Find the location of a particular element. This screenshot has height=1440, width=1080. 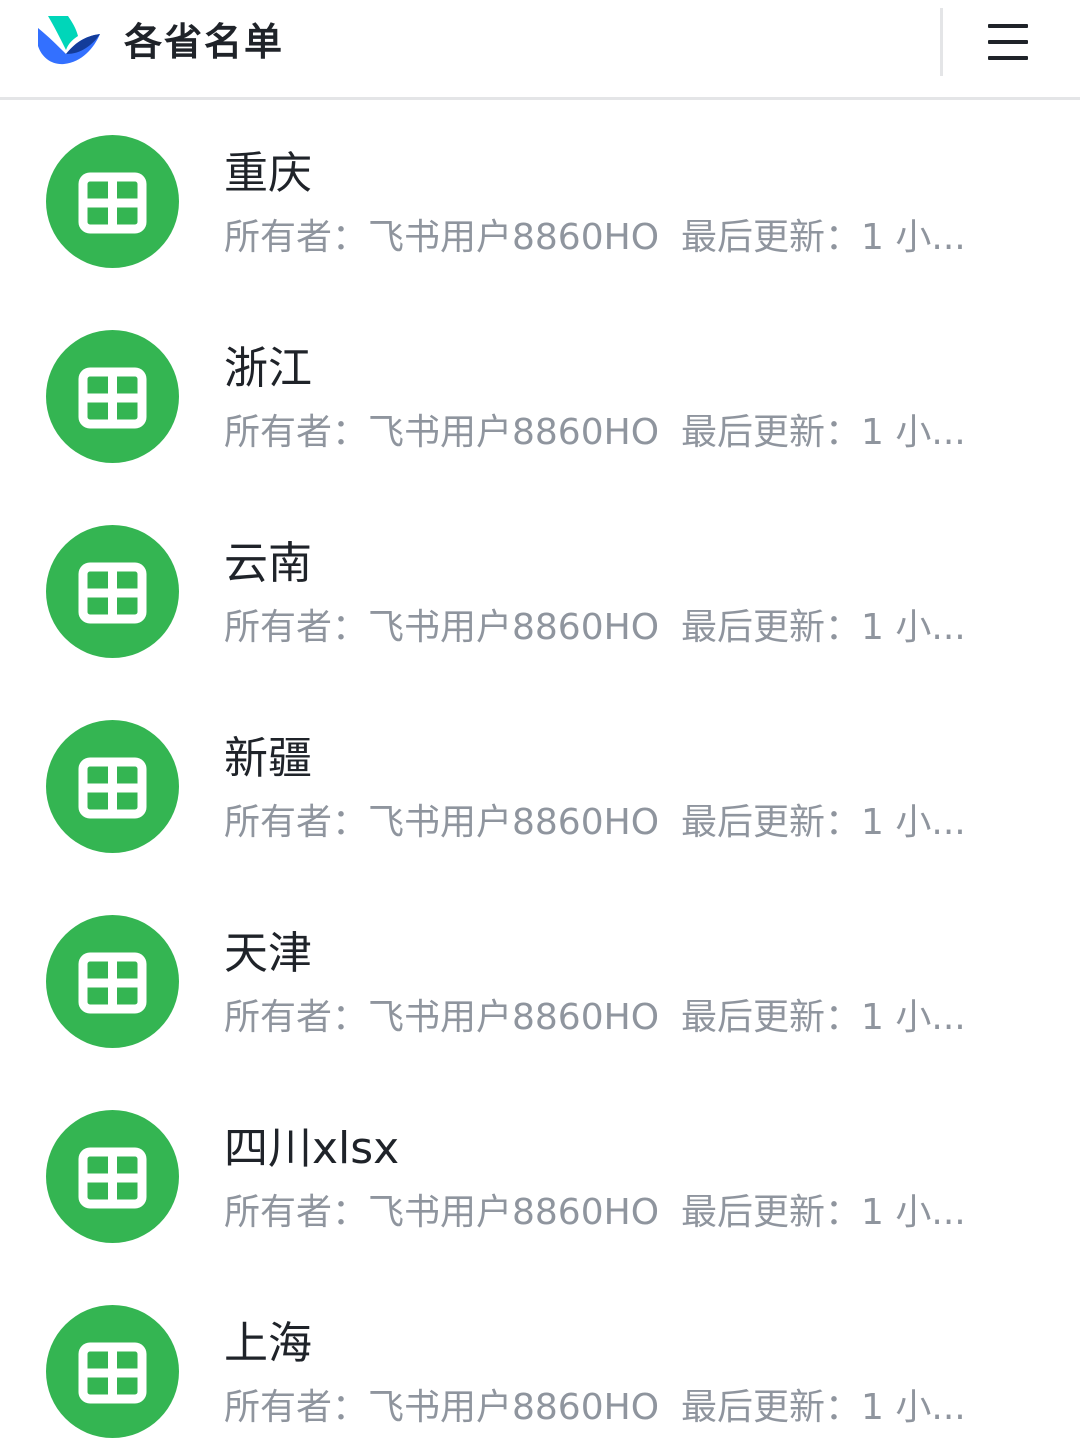

file-name: 四川xlsx is located at coordinates (312, 1148).